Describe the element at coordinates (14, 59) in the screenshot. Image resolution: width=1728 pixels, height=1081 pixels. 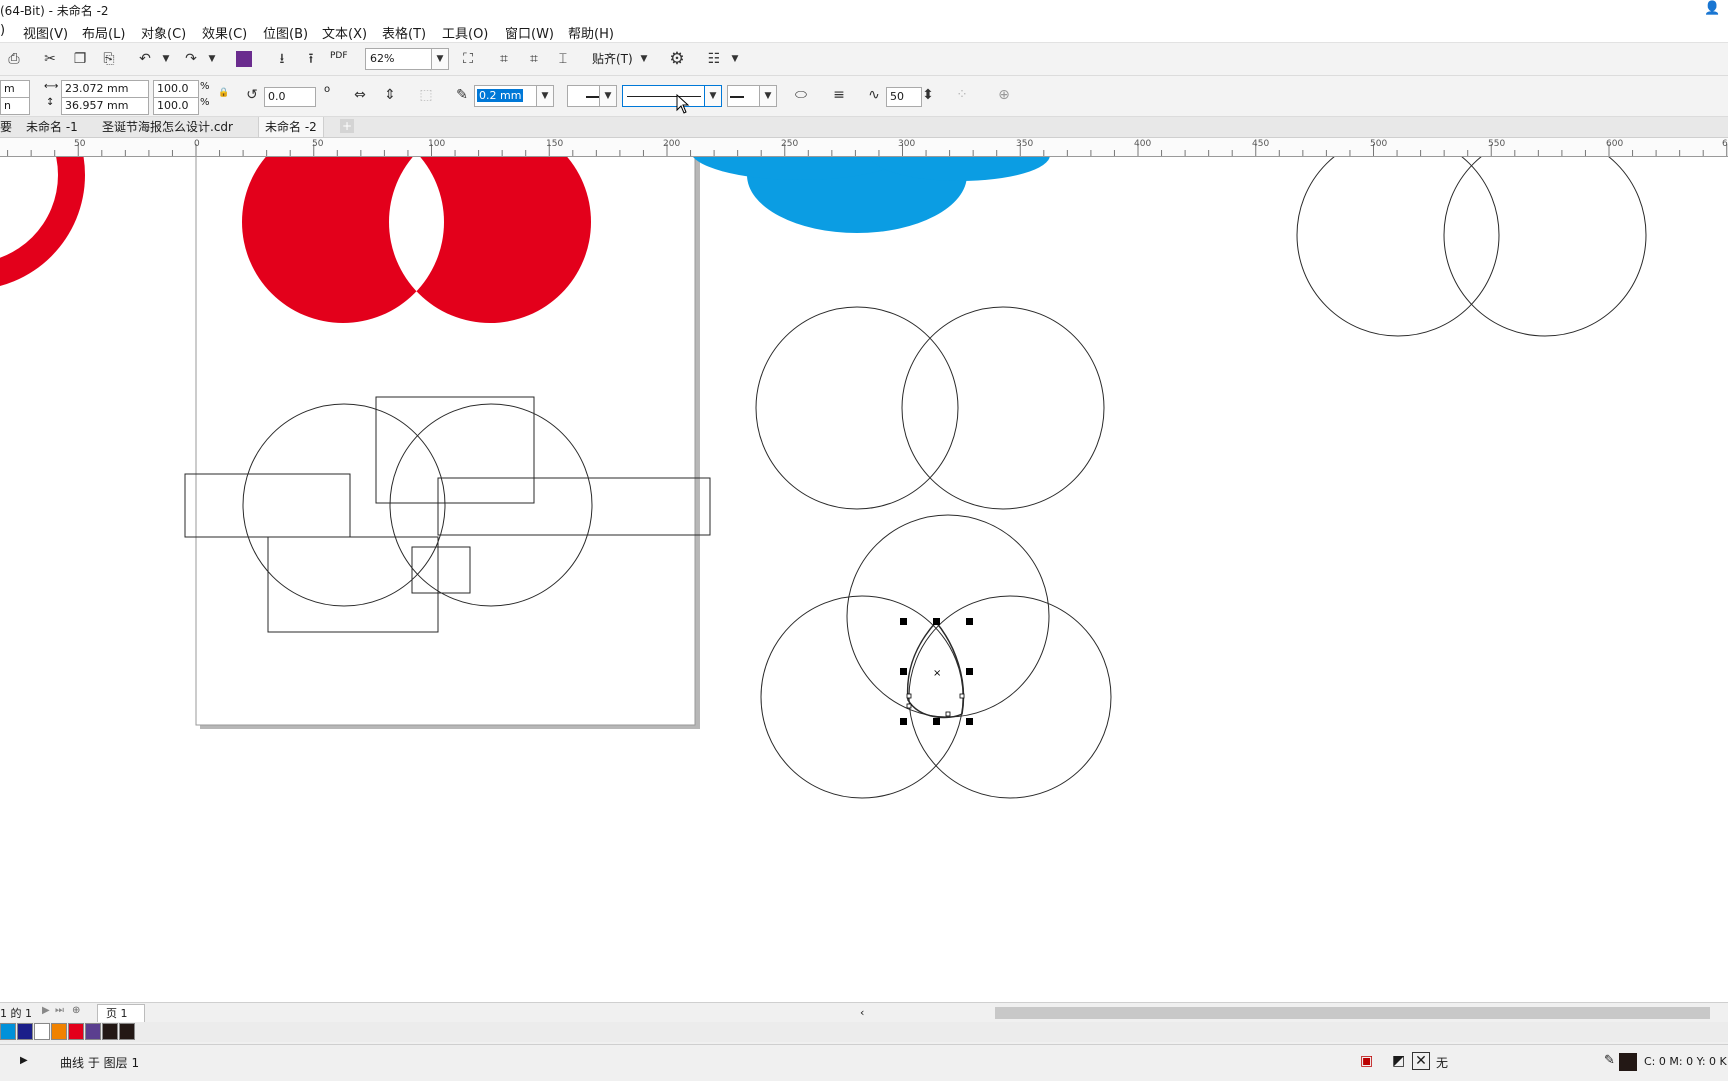
I see `print-icon: ⎙` at that location.